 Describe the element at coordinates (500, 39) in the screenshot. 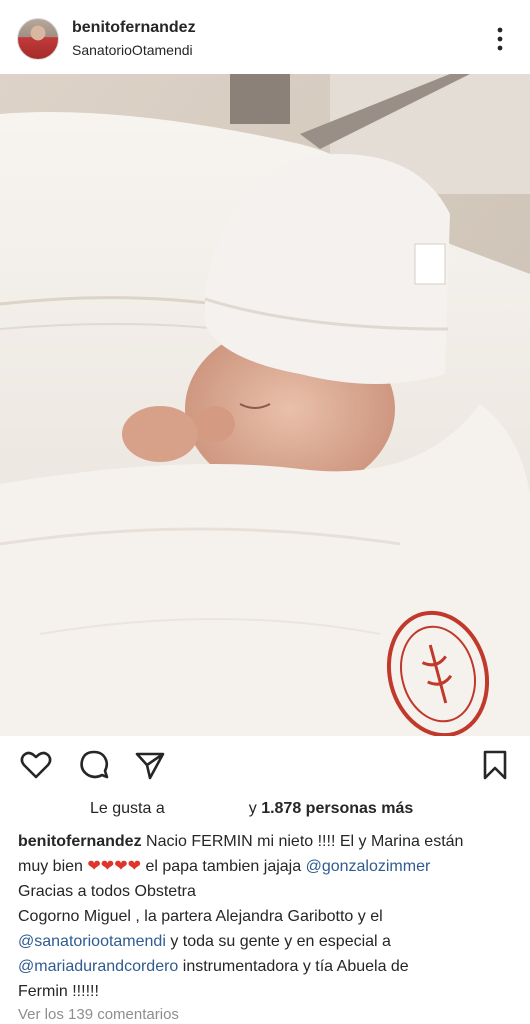

I see `more-vertical-icon` at that location.